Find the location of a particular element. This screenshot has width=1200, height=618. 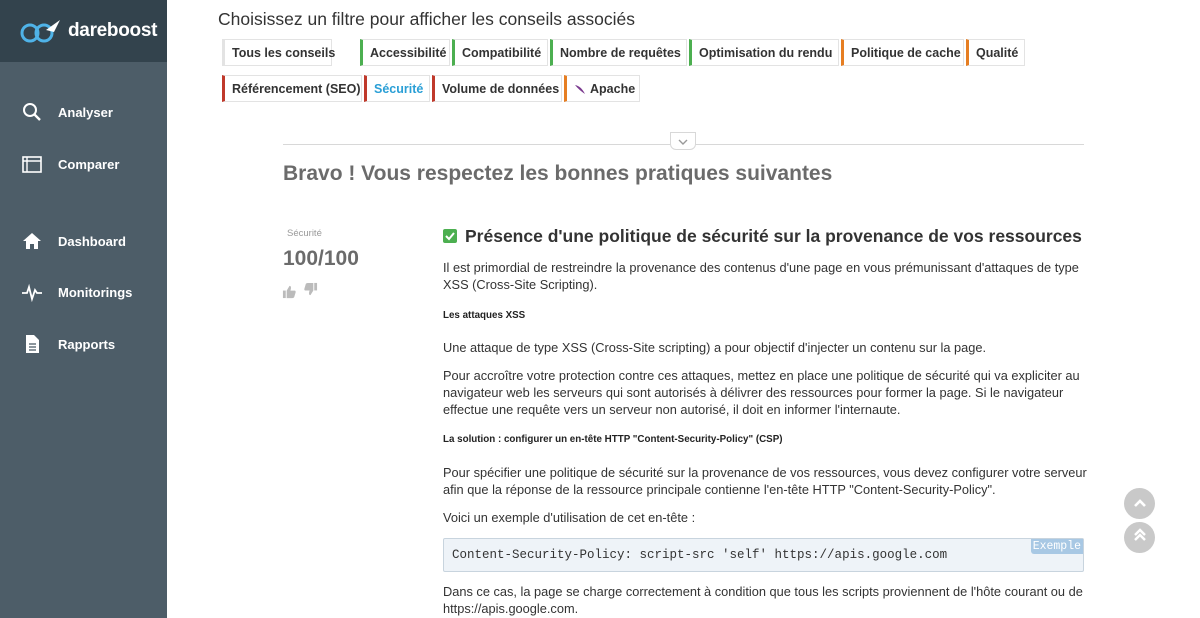

scroll-top-button is located at coordinates (1139, 537).